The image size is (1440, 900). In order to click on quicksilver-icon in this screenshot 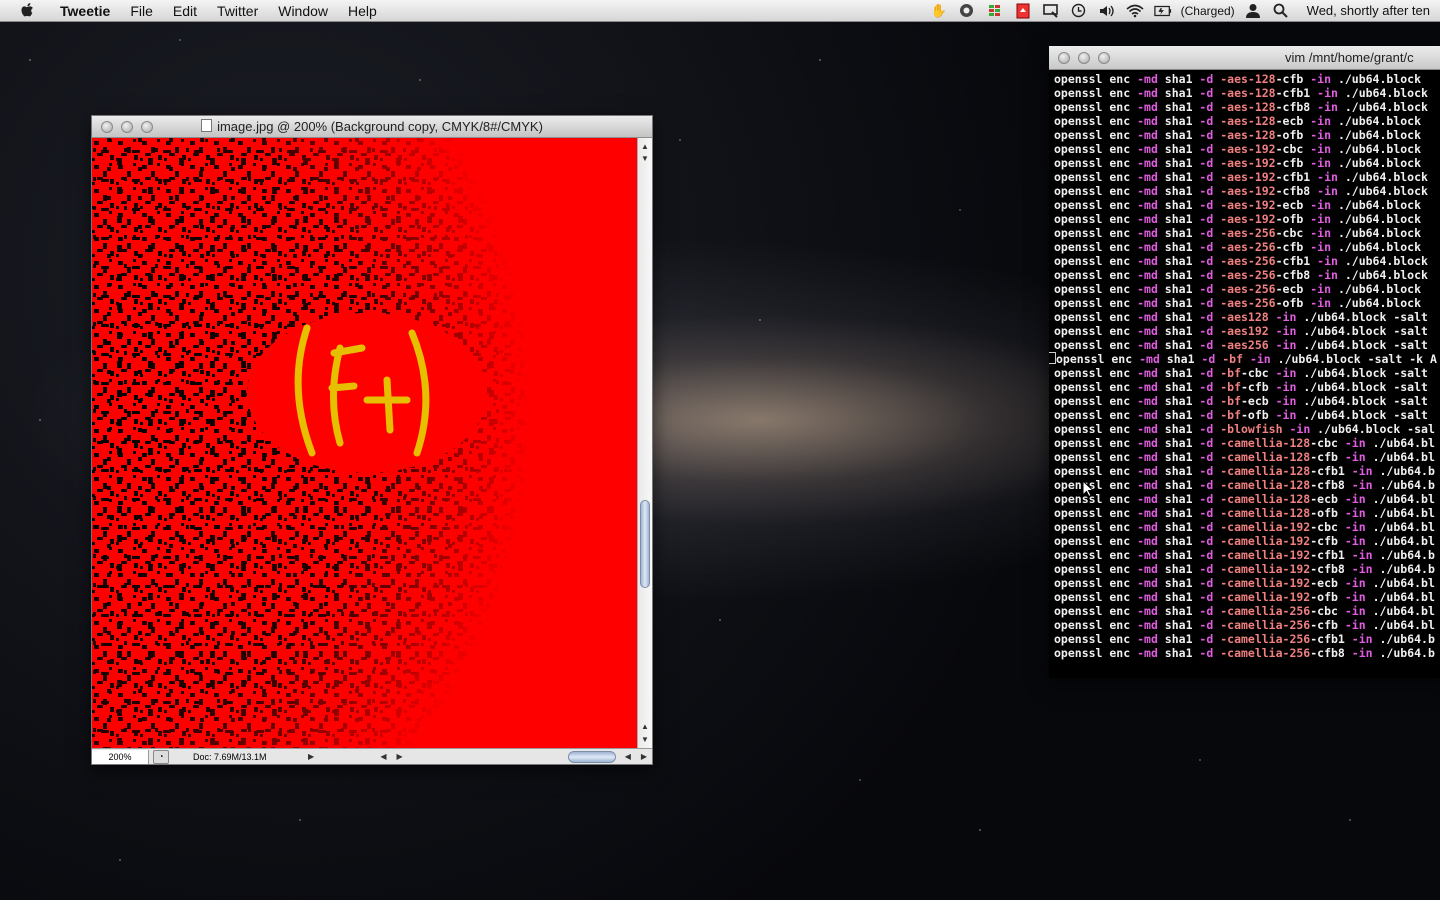, I will do `click(967, 11)`.